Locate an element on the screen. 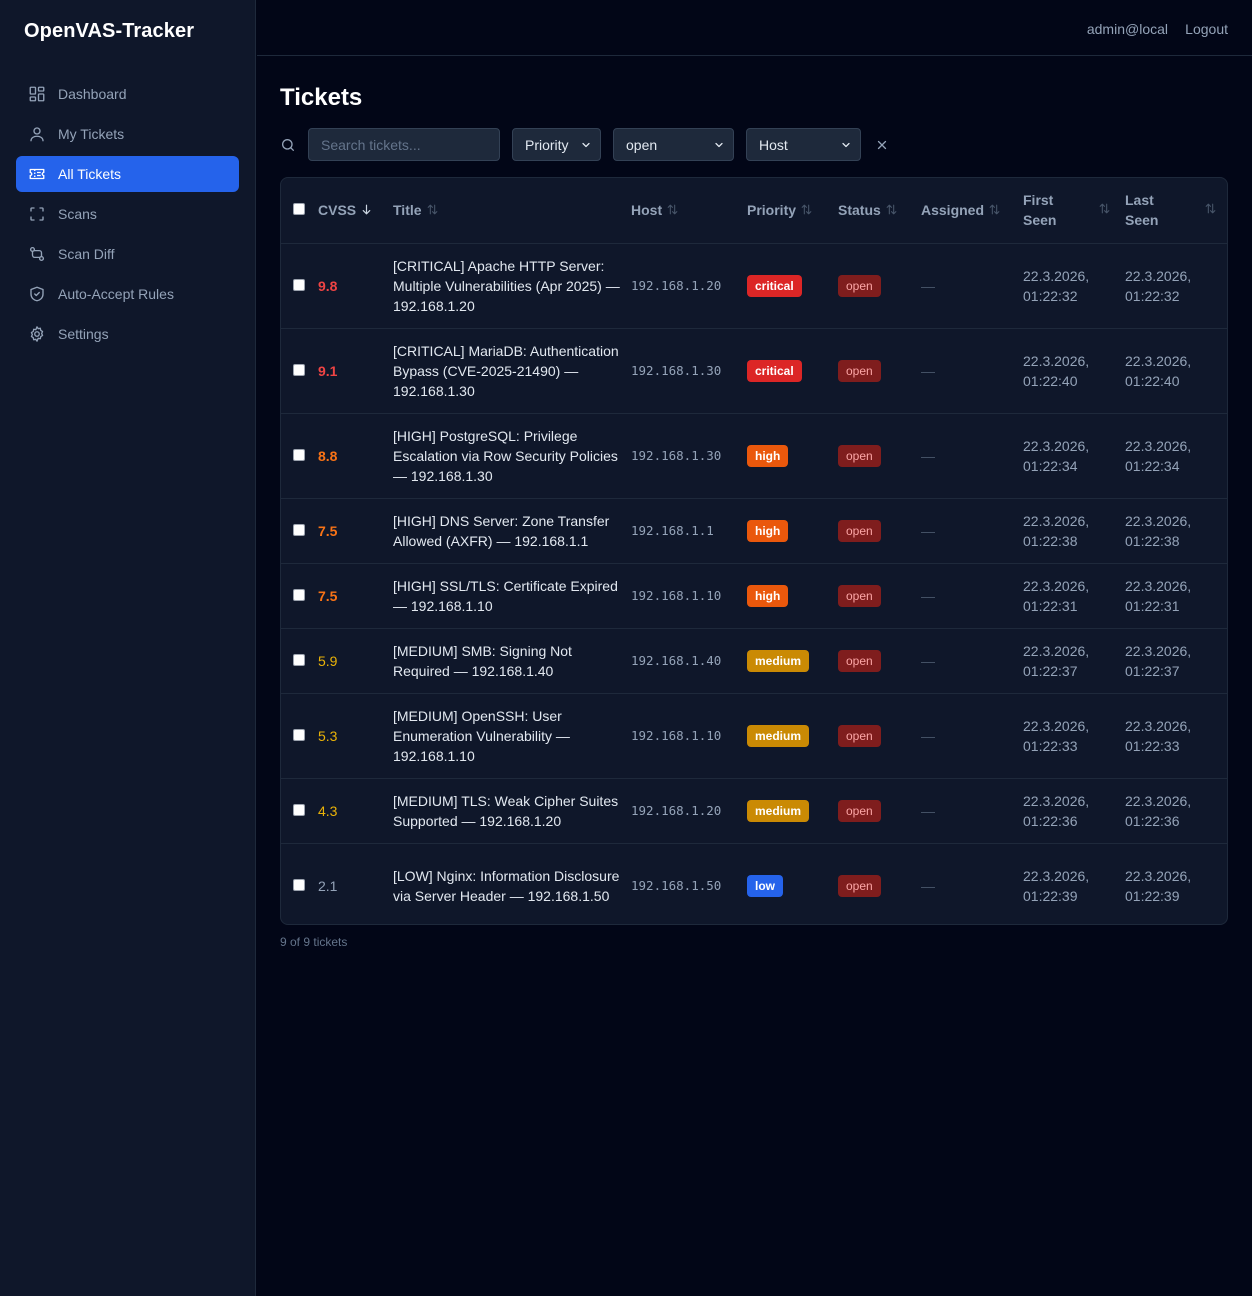 The height and width of the screenshot is (1296, 1252). chevron-down-icon is located at coordinates (719, 144).